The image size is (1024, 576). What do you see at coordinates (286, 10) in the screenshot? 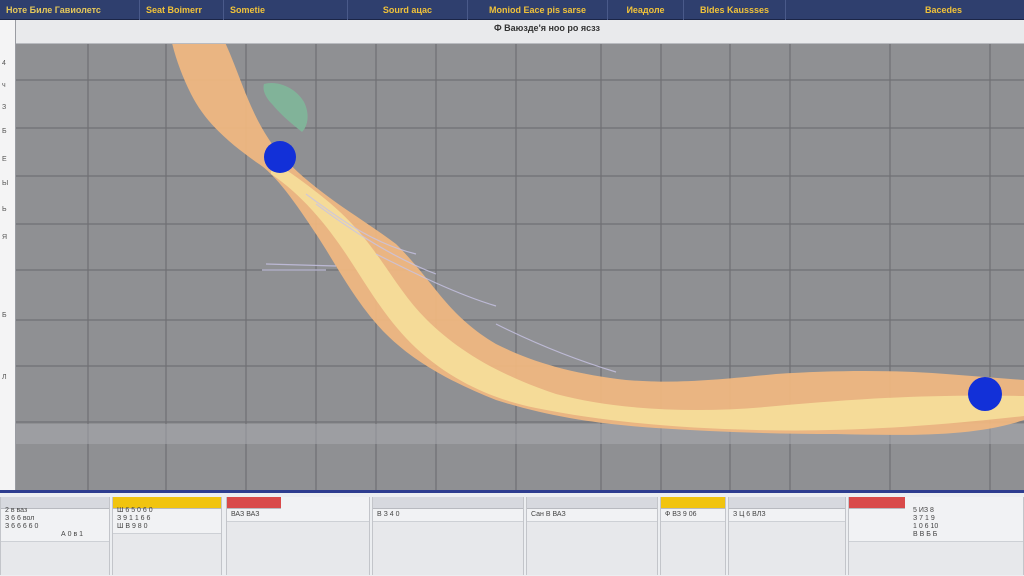
I see `header-item: Sometie` at bounding box center [286, 10].